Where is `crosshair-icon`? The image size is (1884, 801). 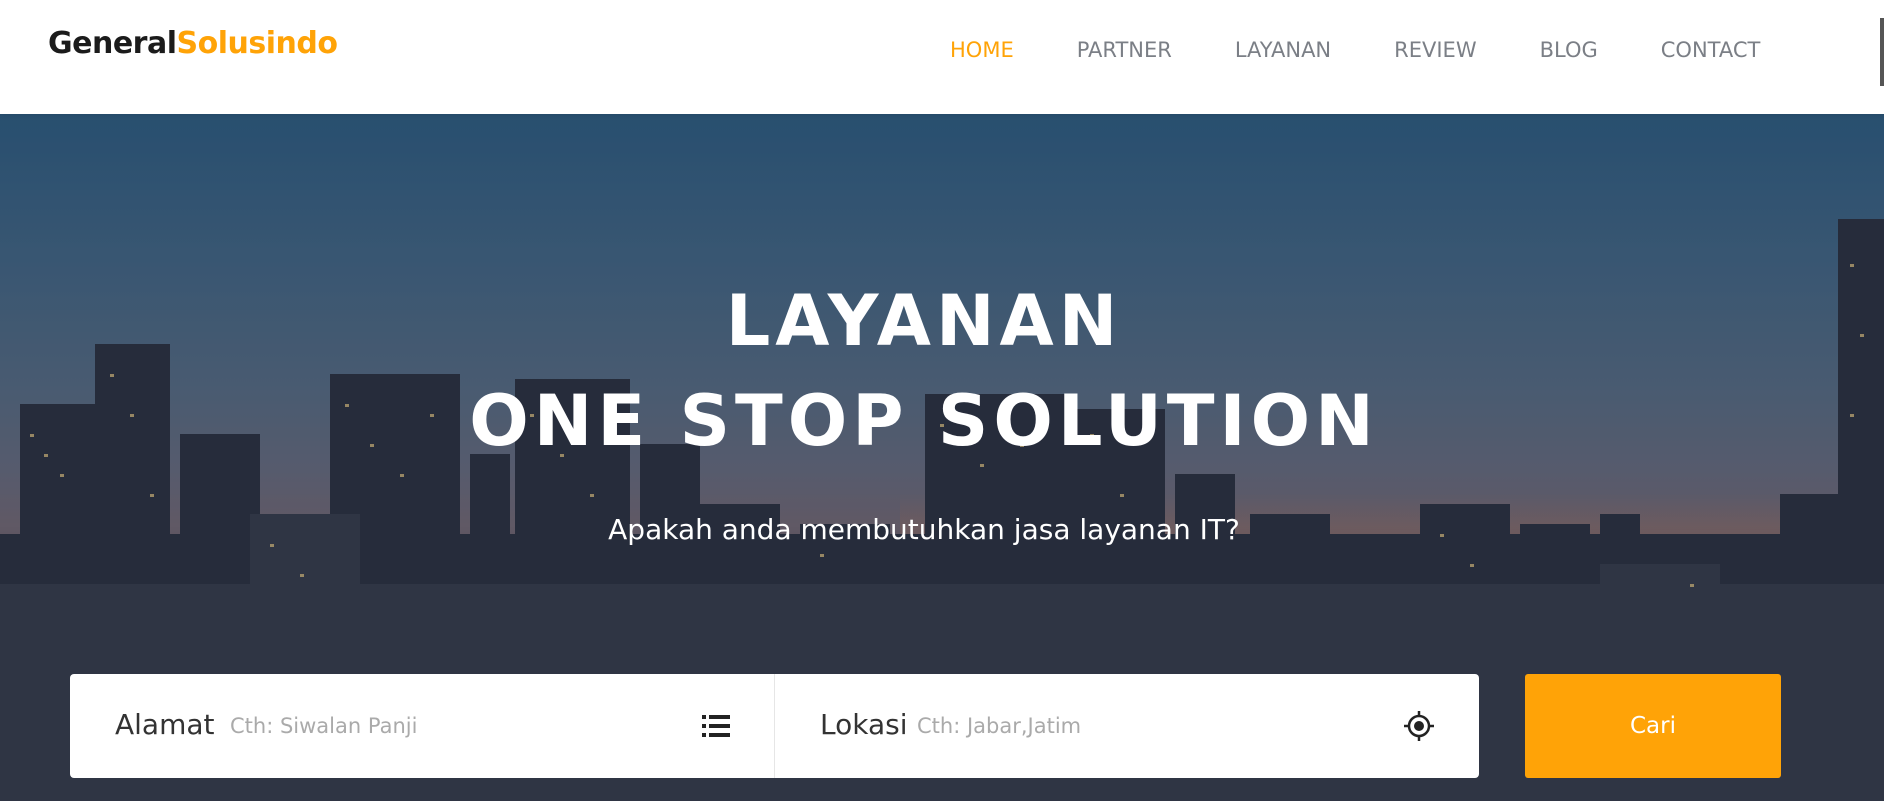
crosshair-icon is located at coordinates (1419, 726).